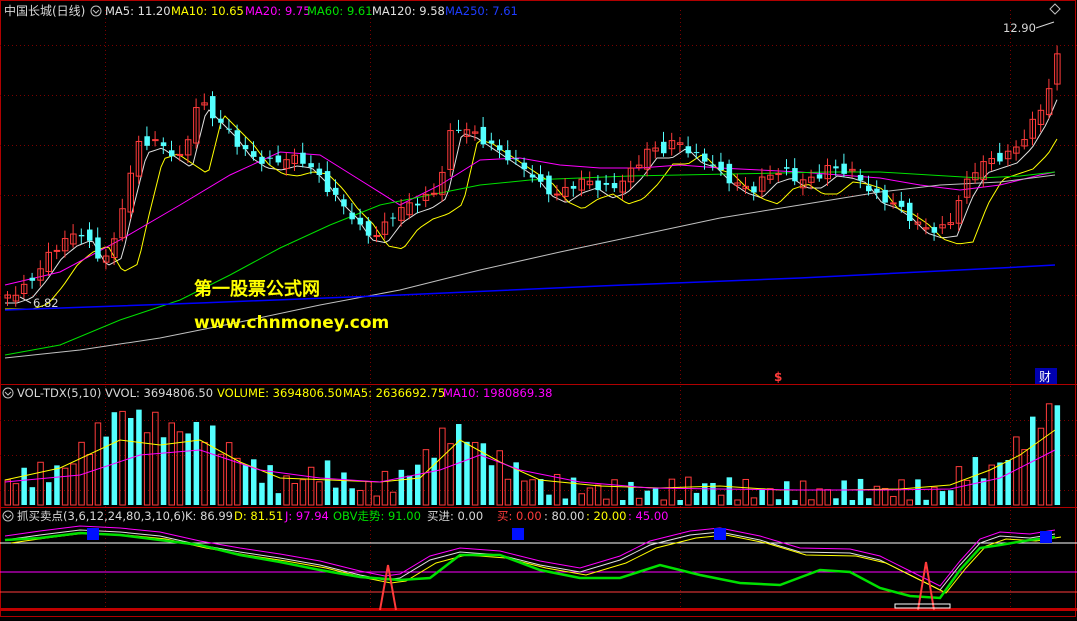 This screenshot has height=621, width=1077. What do you see at coordinates (59, 393) in the screenshot?
I see `volume-indicator-name: VOL-TDX(5,10)` at bounding box center [59, 393].